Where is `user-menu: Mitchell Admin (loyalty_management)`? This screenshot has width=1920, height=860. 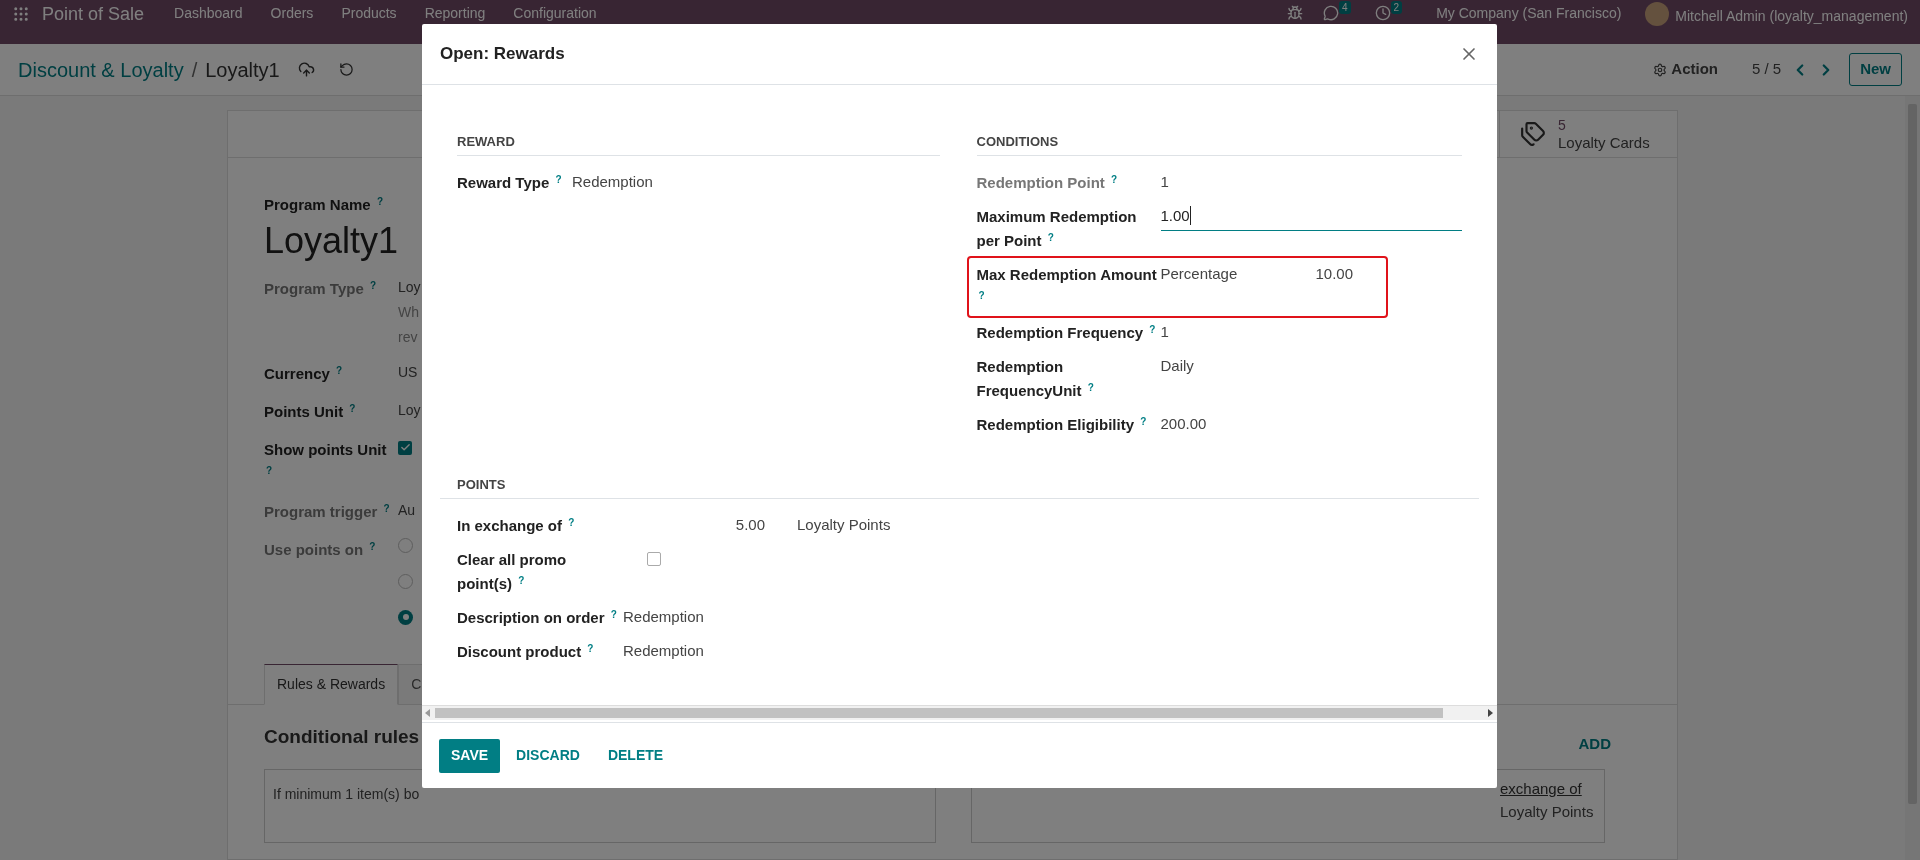
user-menu: Mitchell Admin (loyalty_management) is located at coordinates (1791, 15).